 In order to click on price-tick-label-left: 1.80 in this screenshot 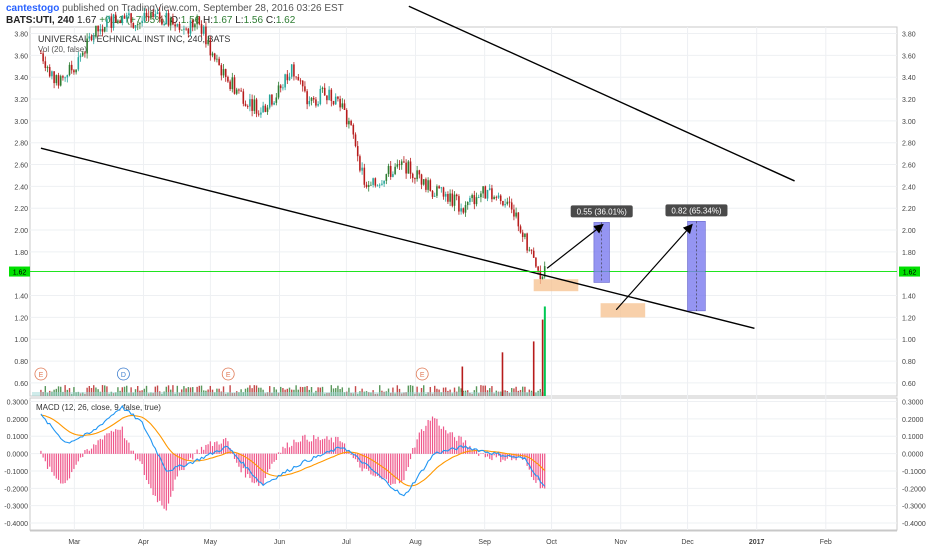, I will do `click(21, 253)`.